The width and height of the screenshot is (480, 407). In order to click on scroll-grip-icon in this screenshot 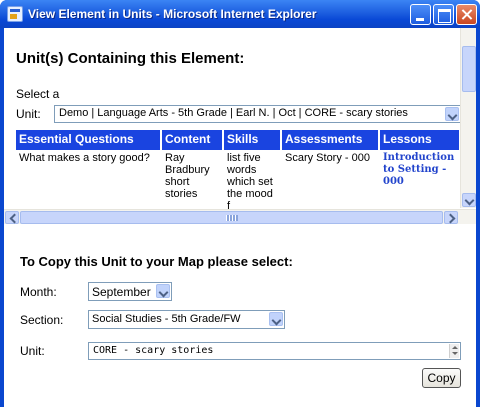, I will do `click(232, 218)`.